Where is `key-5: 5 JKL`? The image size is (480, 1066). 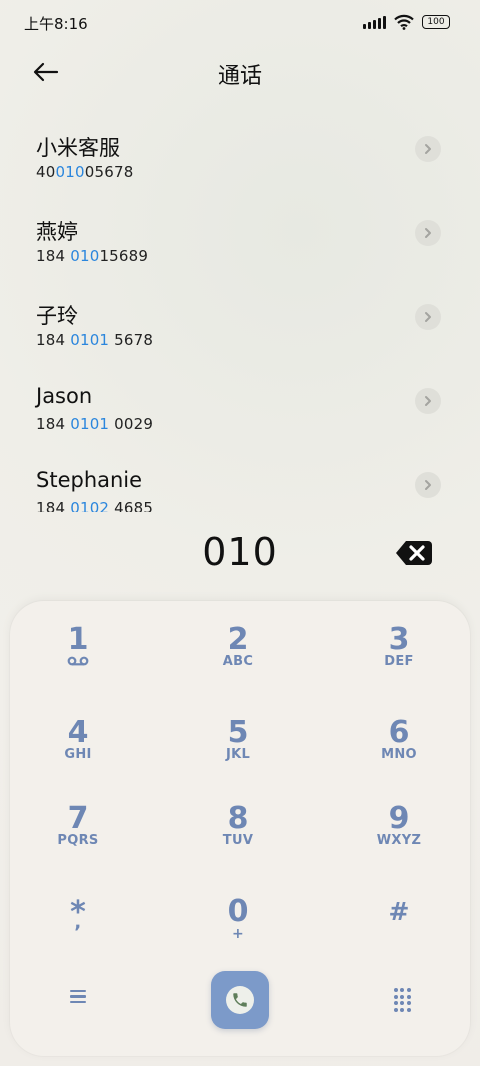
key-5: 5 JKL is located at coordinates (238, 756).